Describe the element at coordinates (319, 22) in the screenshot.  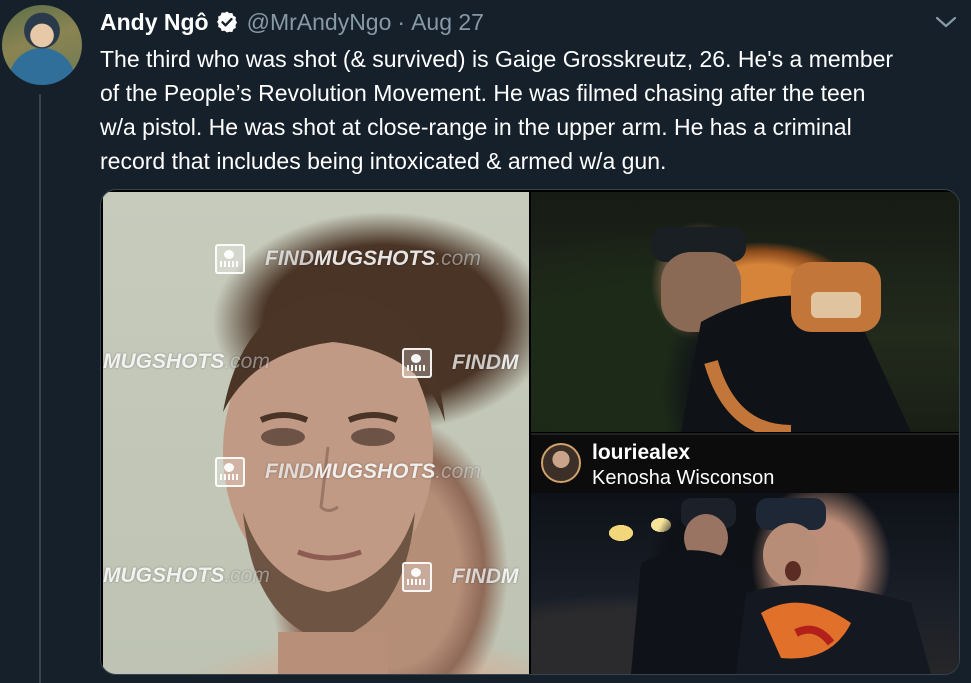
I see `author-handle: @MrAndyNgo` at that location.